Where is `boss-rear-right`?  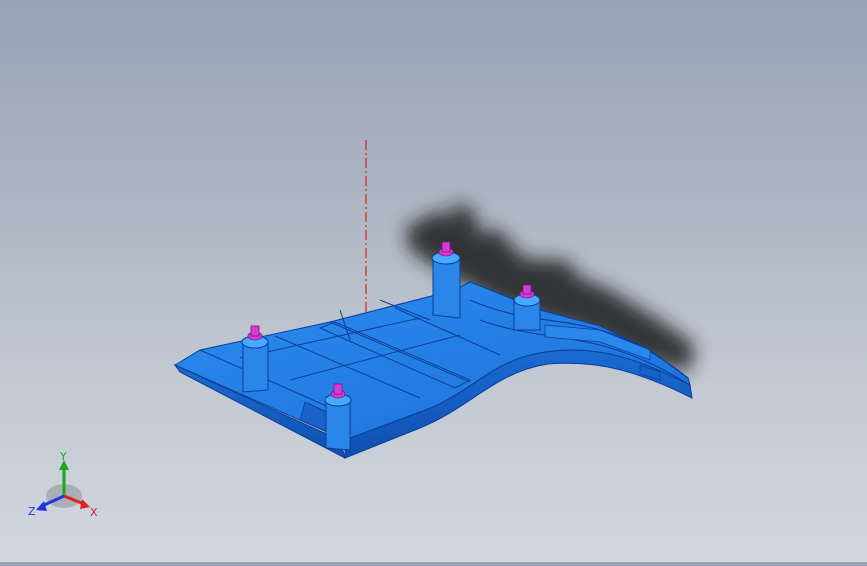 boss-rear-right is located at coordinates (527, 312).